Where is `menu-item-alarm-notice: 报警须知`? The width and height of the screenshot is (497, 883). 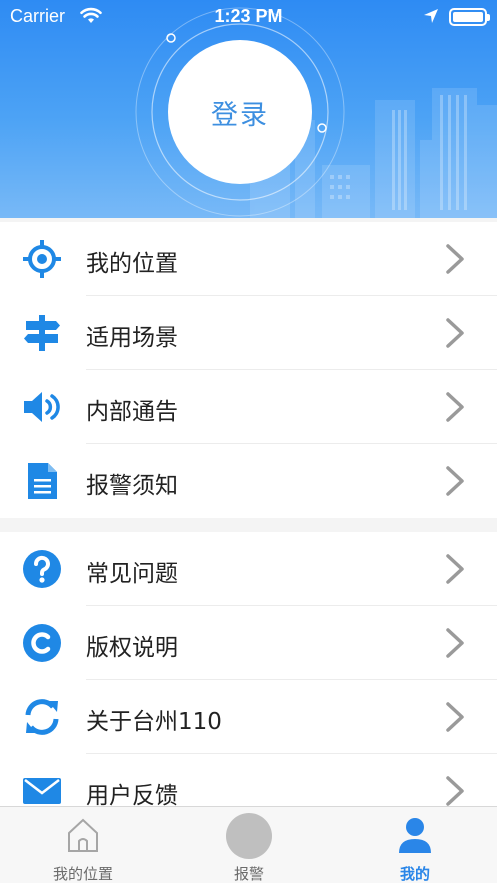 menu-item-alarm-notice: 报警须知 is located at coordinates (248, 481).